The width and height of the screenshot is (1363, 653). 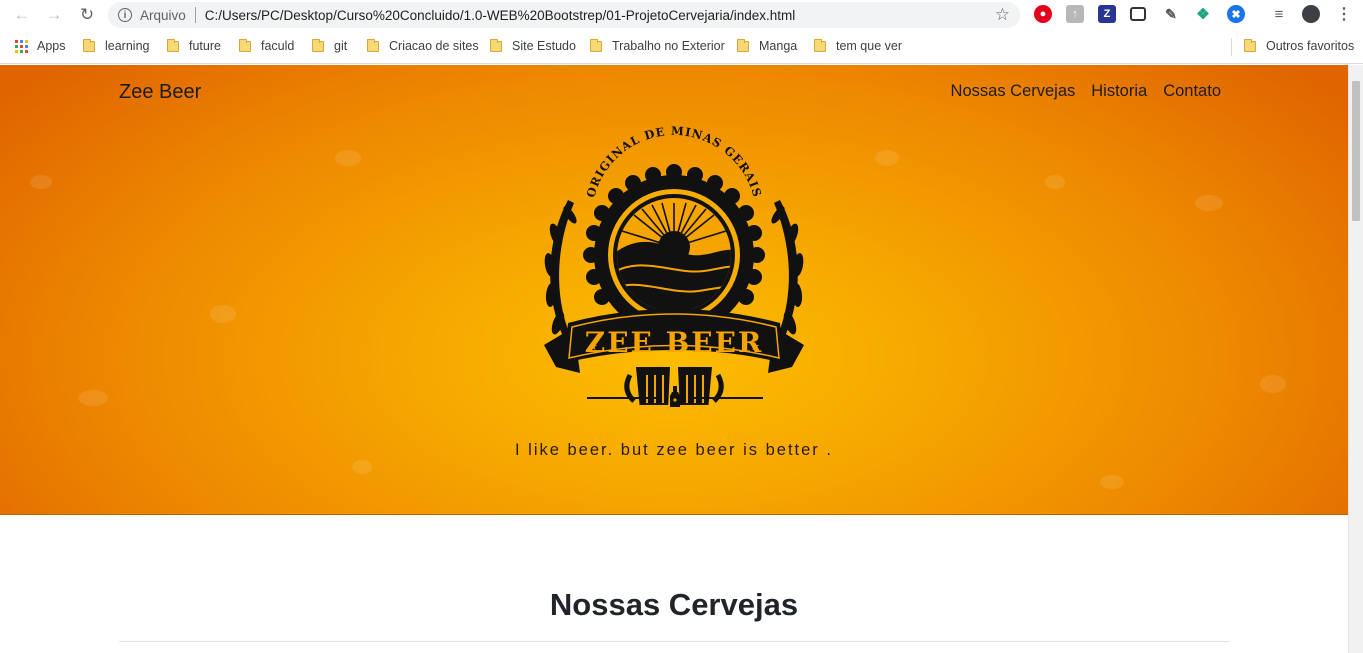 What do you see at coordinates (87, 15) in the screenshot?
I see `reload-icon: ↻` at bounding box center [87, 15].